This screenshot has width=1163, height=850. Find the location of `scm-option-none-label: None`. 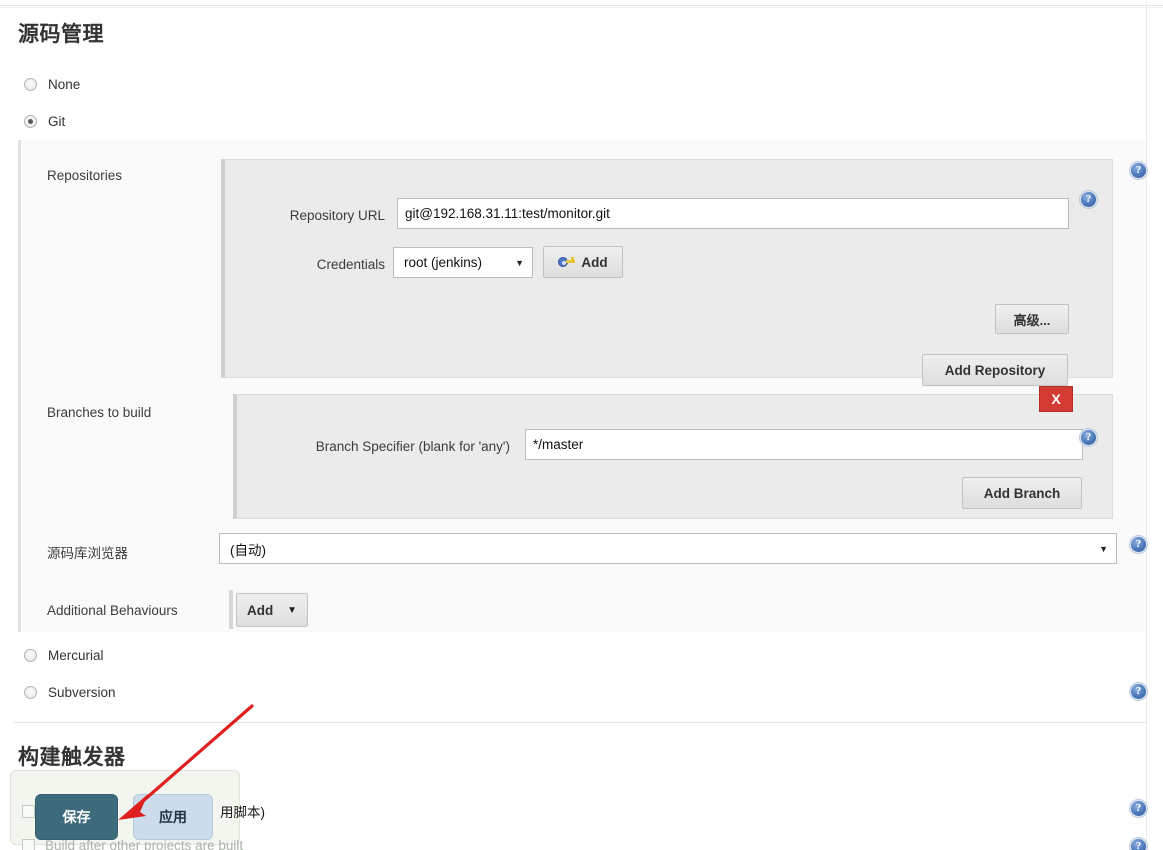

scm-option-none-label: None is located at coordinates (64, 84).